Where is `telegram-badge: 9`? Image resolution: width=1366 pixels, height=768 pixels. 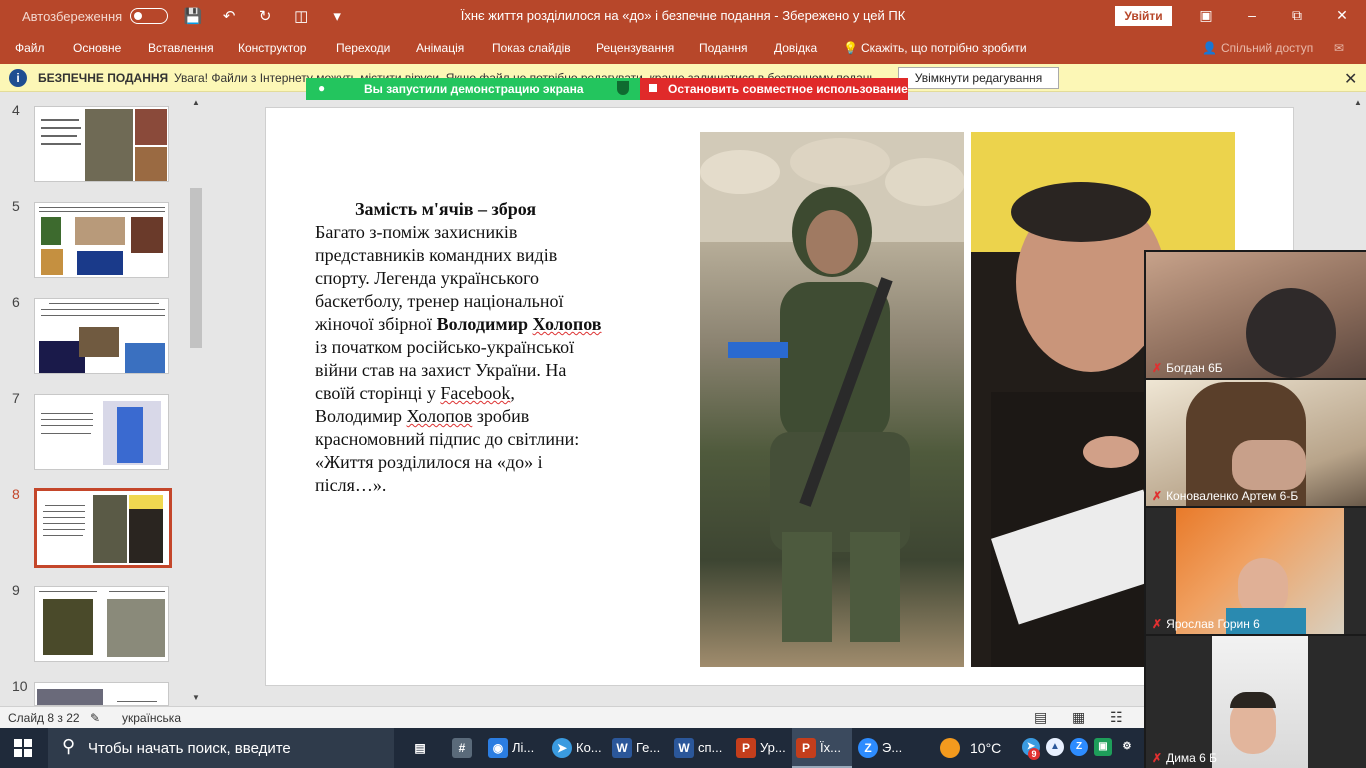
telegram-badge: 9 is located at coordinates (1034, 754).